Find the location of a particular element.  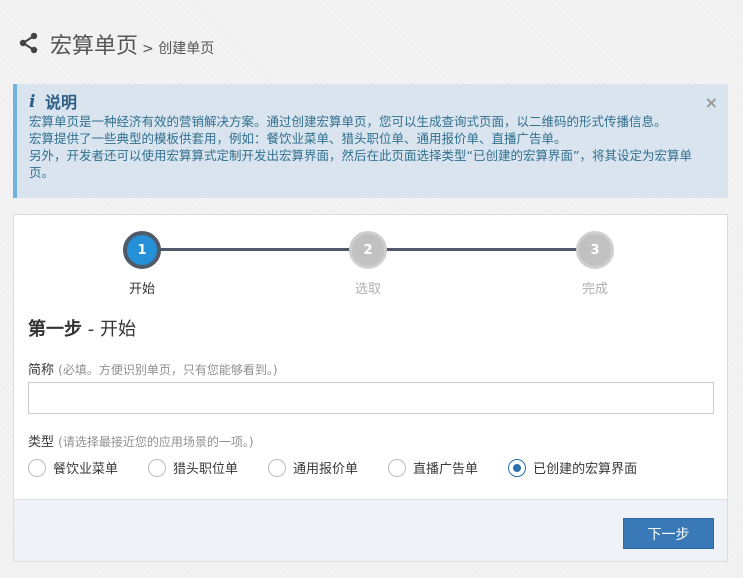

close-icon: × is located at coordinates (711, 102).